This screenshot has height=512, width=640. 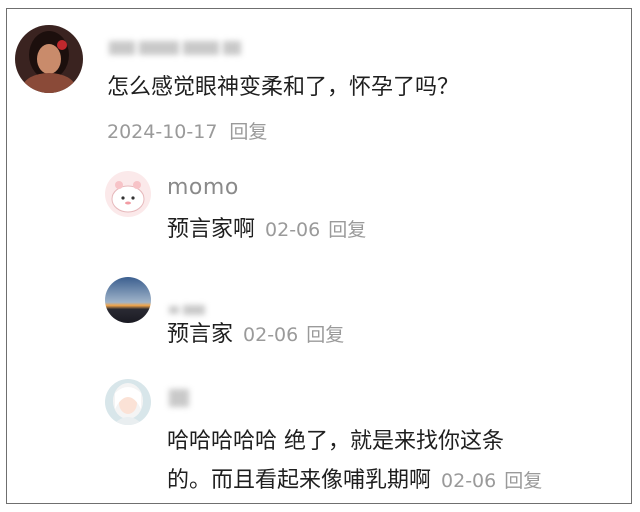 I want to click on reply-text: 预言家啊 02-06 回复, so click(x=266, y=230).